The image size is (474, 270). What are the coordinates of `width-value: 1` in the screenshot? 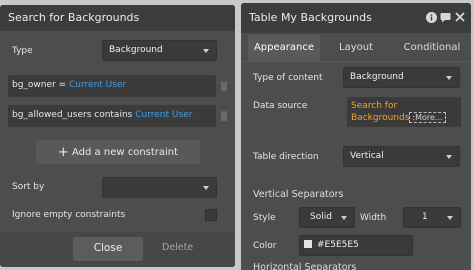 It's located at (425, 217).